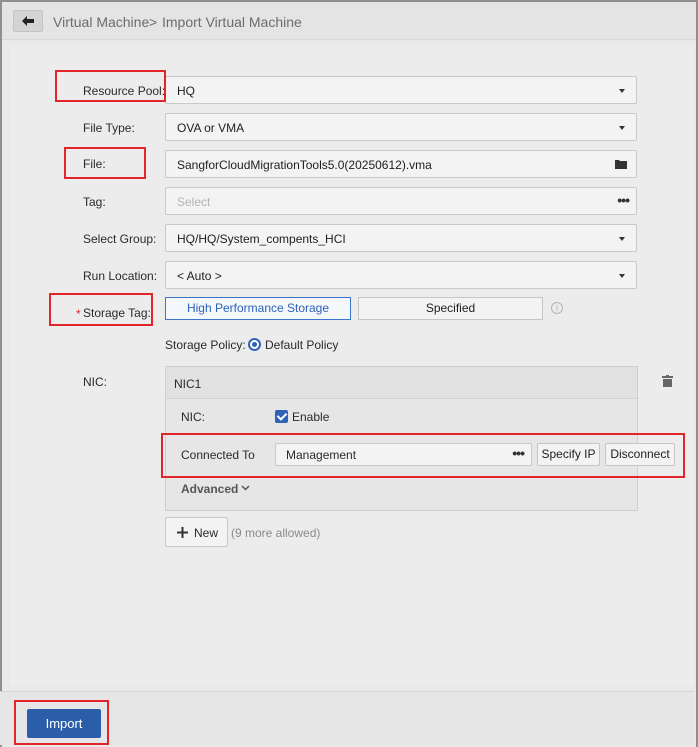  What do you see at coordinates (199, 276) in the screenshot?
I see `run-location-value: < Auto >` at bounding box center [199, 276].